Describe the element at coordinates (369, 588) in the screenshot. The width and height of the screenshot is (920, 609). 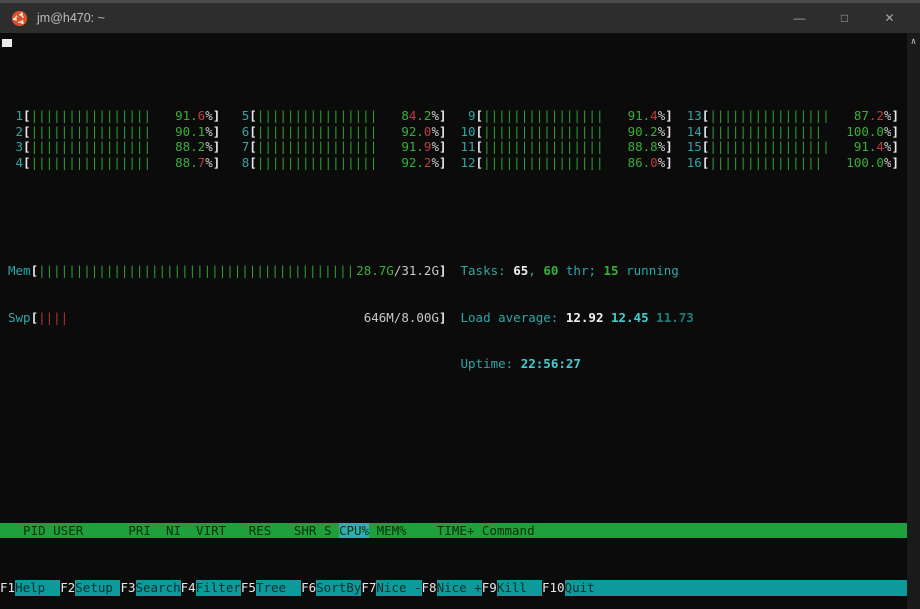
I see `fkey-number: F7` at that location.